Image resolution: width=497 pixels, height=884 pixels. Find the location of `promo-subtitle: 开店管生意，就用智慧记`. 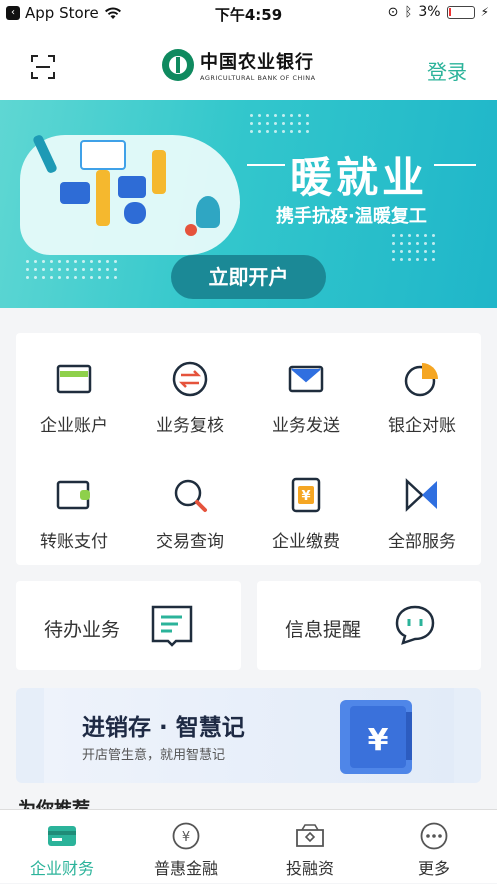

promo-subtitle: 开店管生意，就用智慧记 is located at coordinates (154, 755).